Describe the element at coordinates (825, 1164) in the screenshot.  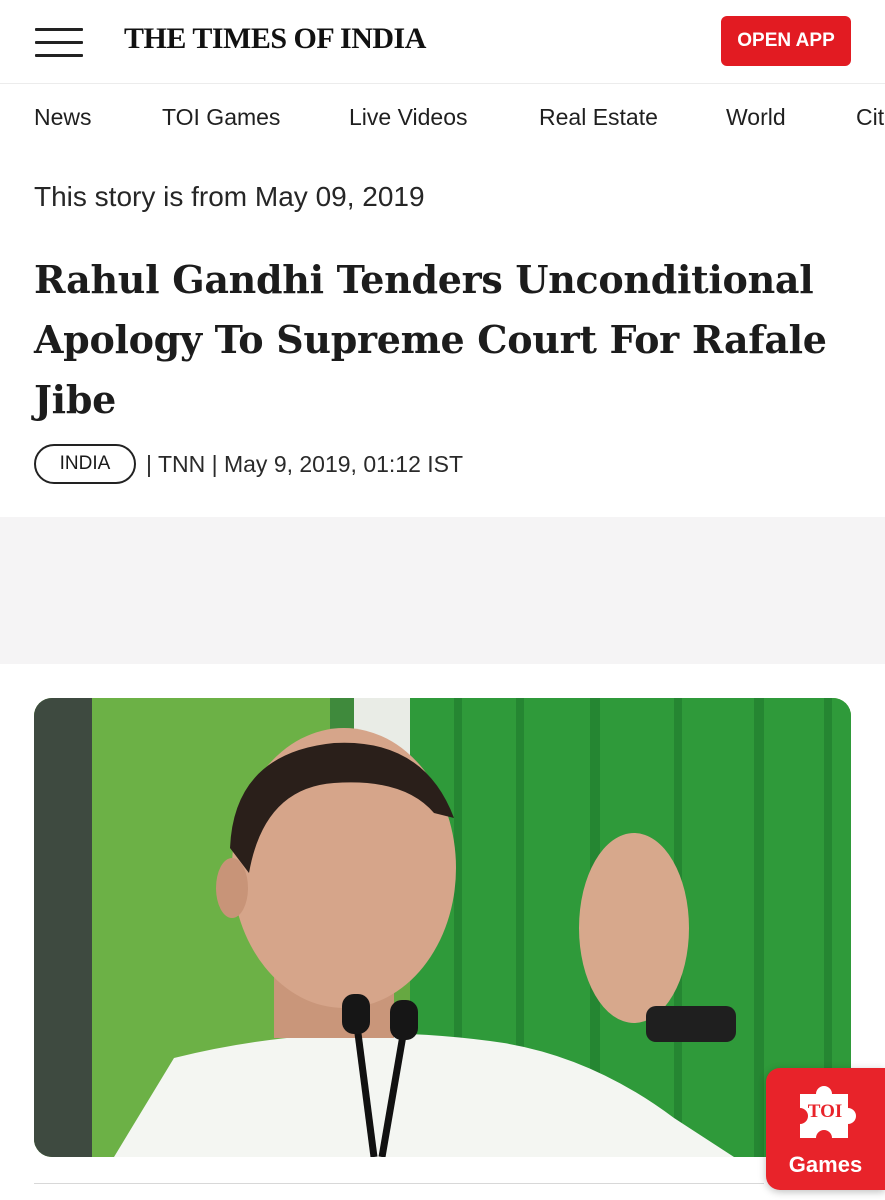
I see `toi-games-label: Games` at that location.